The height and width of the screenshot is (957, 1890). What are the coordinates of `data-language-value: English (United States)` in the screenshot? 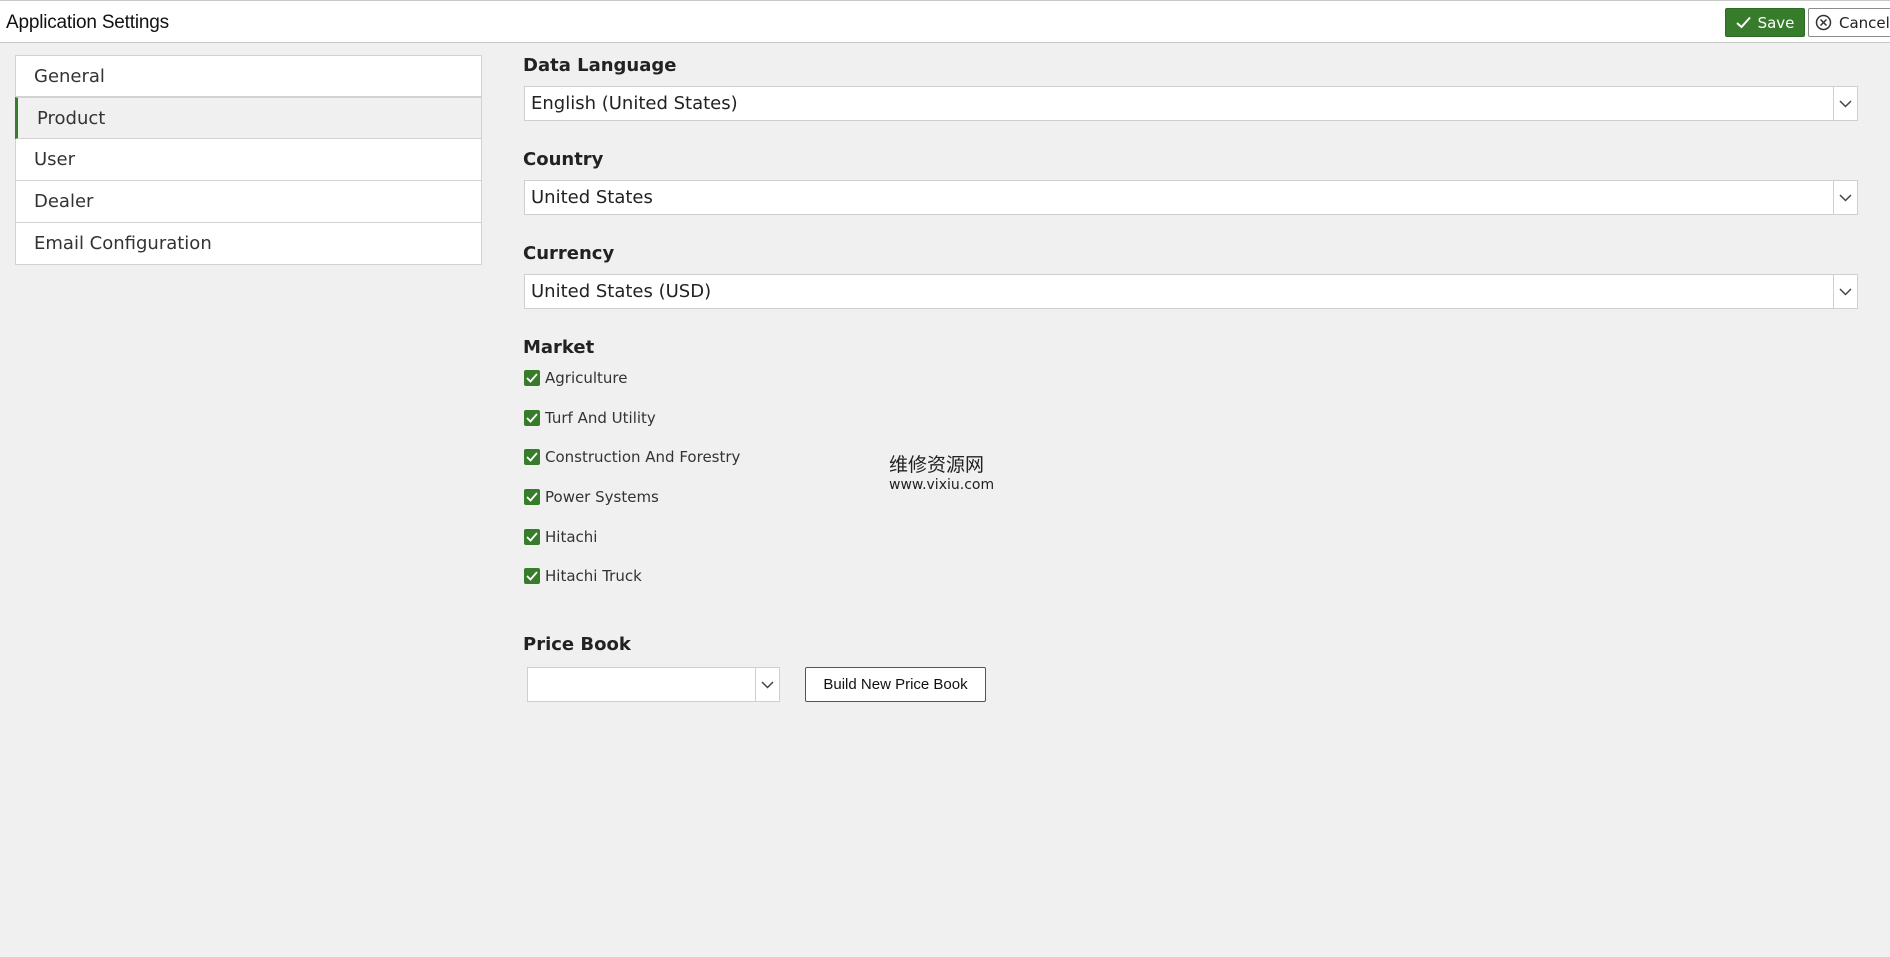 It's located at (634, 103).